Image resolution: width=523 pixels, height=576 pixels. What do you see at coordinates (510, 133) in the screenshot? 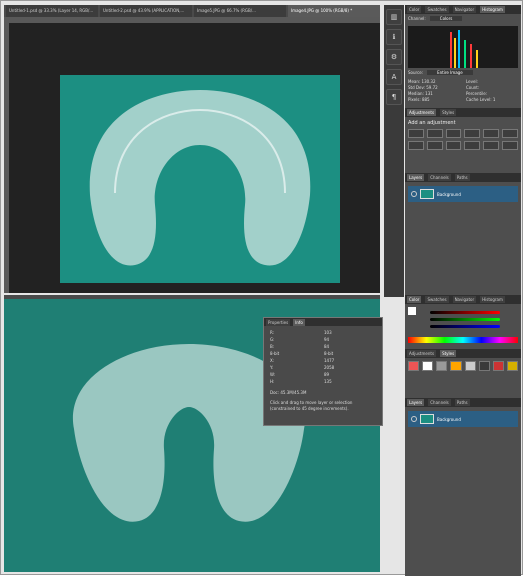
I see `adj-triangle-icon` at bounding box center [510, 133].